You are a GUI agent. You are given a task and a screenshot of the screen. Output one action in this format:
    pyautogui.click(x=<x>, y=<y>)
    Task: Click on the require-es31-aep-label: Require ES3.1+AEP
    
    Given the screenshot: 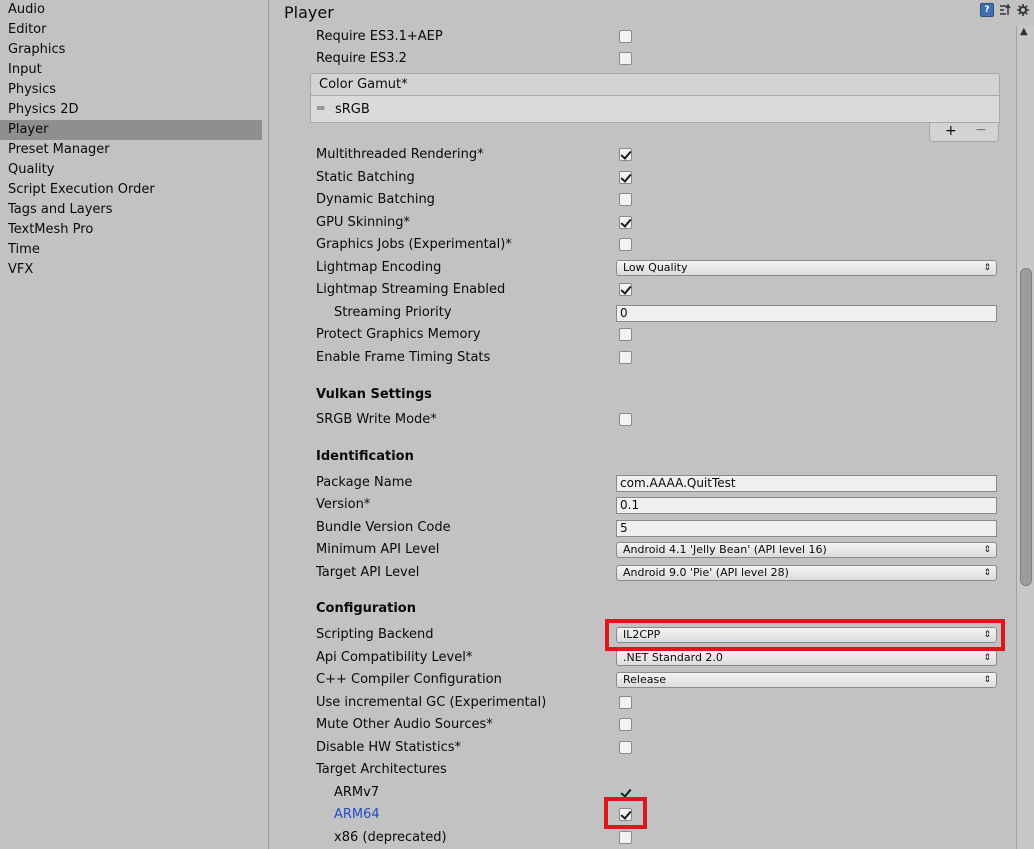 What is the action you would take?
    pyautogui.click(x=379, y=36)
    